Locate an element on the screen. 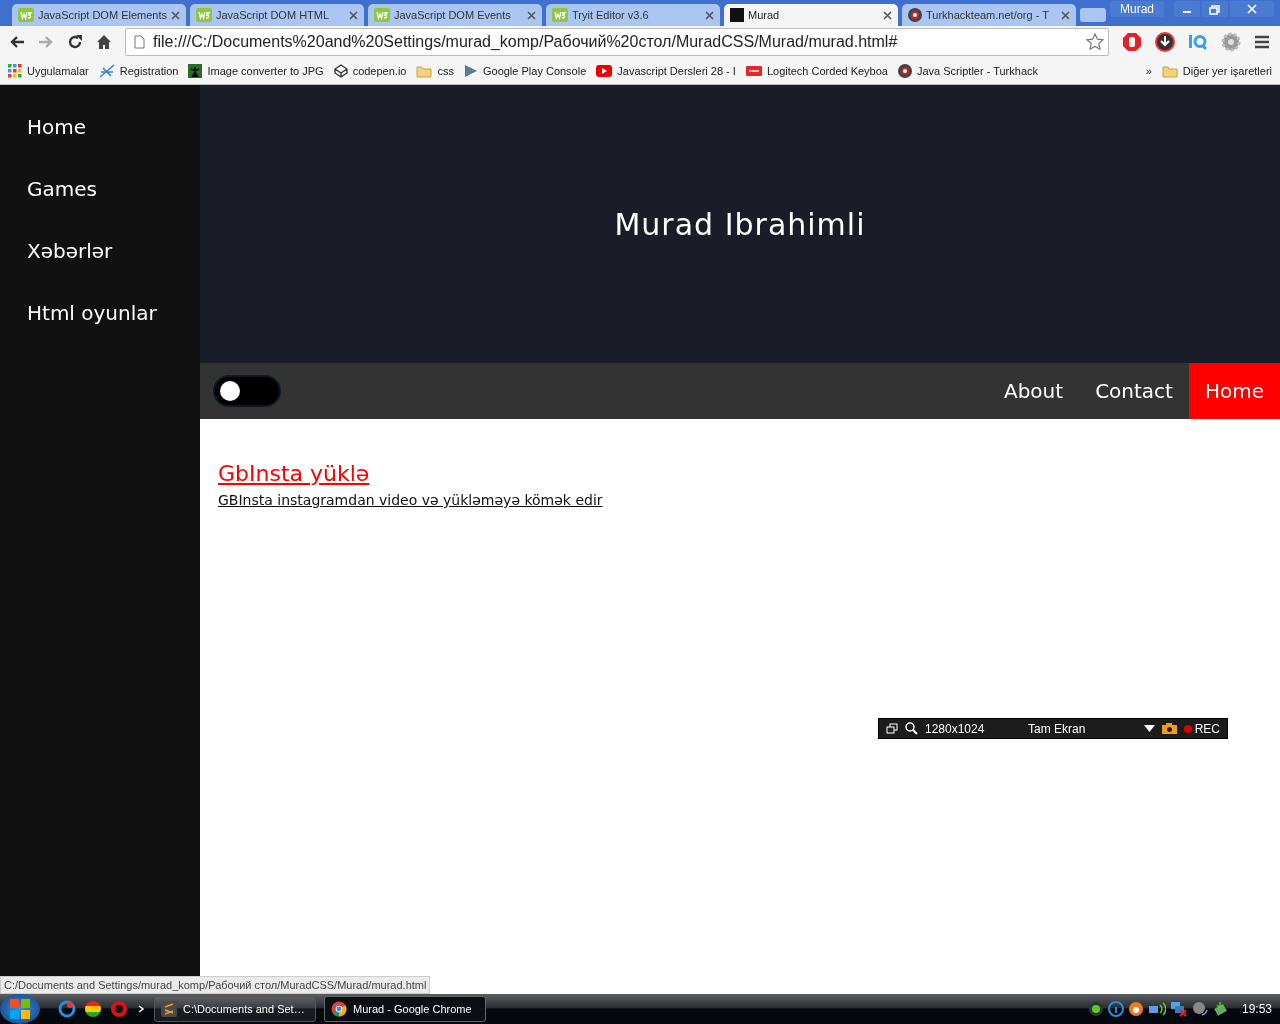 This screenshot has height=1024, width=1280. profile-button: Murad is located at coordinates (1137, 9).